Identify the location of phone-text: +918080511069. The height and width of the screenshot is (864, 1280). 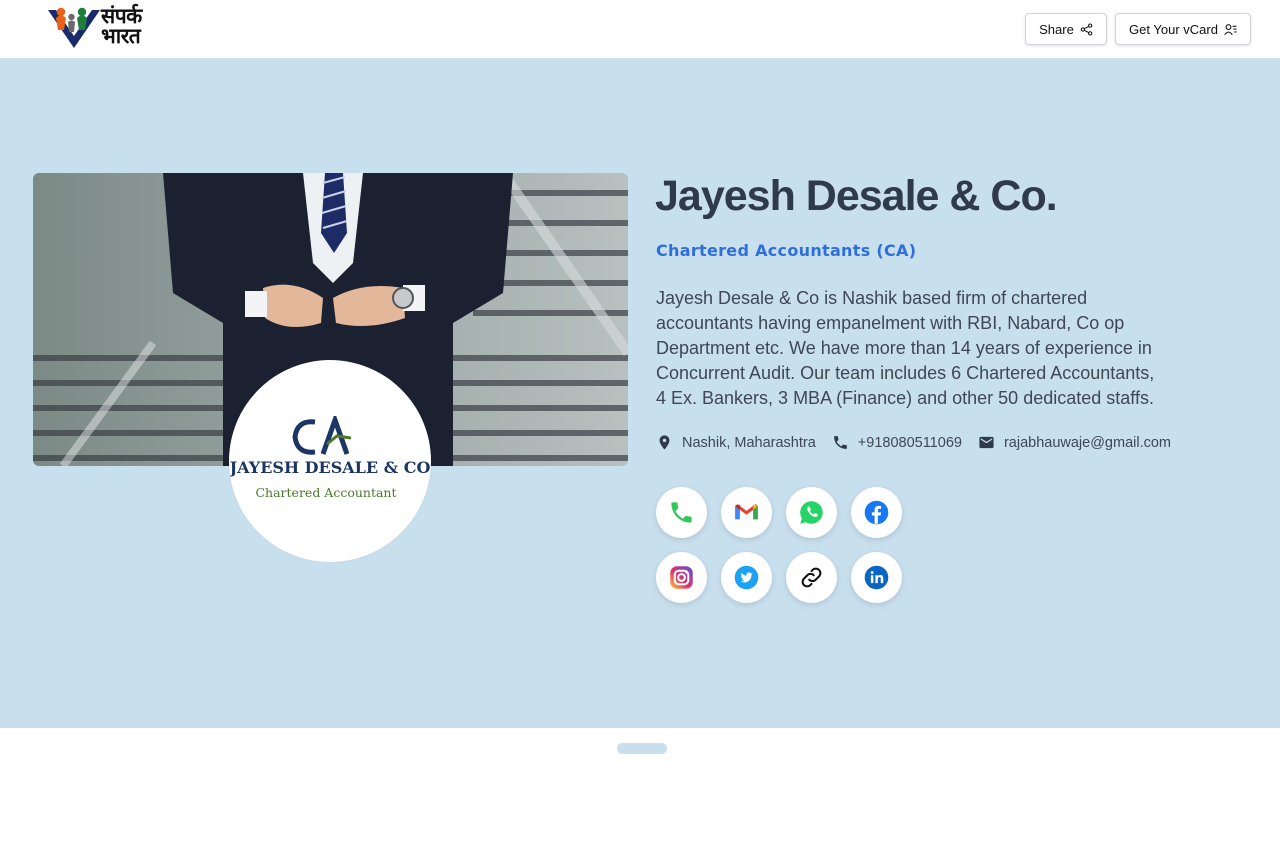
(909, 442).